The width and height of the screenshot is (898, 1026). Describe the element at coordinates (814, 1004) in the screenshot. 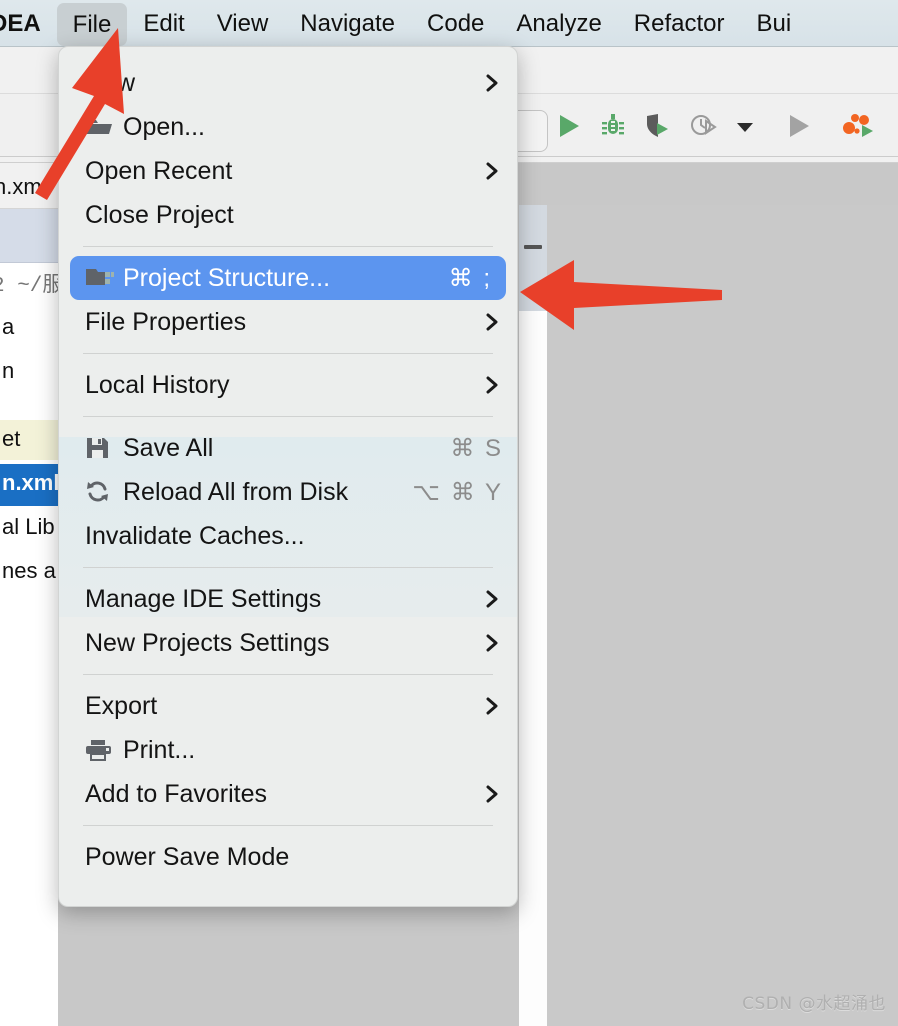

I see `watermark: CSDN @水超涌也` at that location.